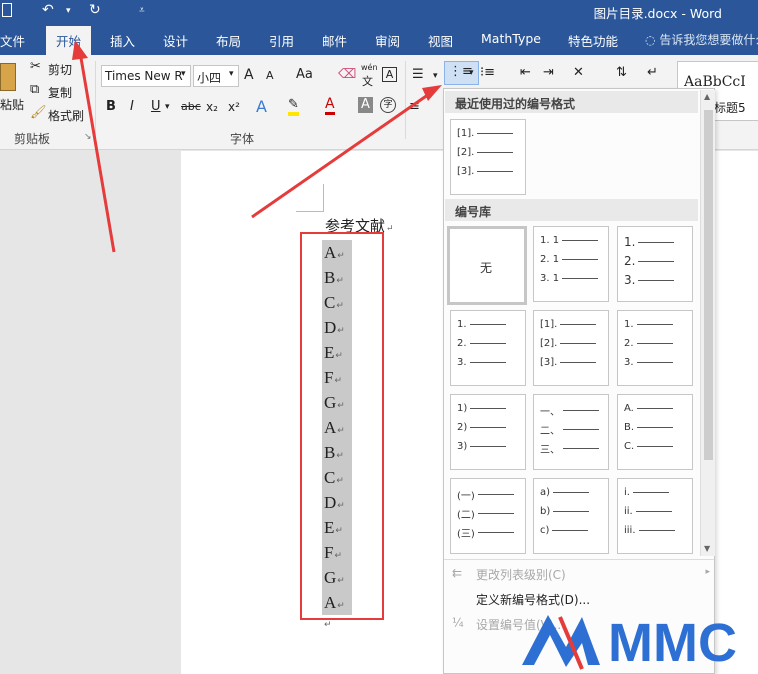 This screenshot has height=674, width=758. I want to click on mmc-logo-icon: MMC, so click(629, 643).